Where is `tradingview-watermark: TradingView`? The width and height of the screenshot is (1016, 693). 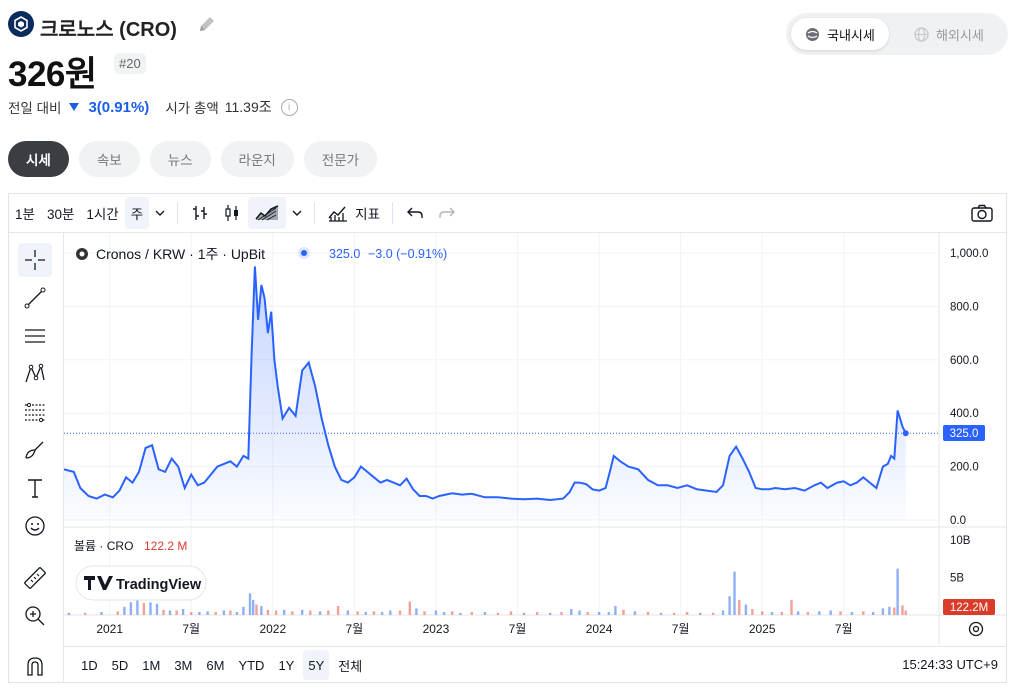 tradingview-watermark: TradingView is located at coordinates (141, 583).